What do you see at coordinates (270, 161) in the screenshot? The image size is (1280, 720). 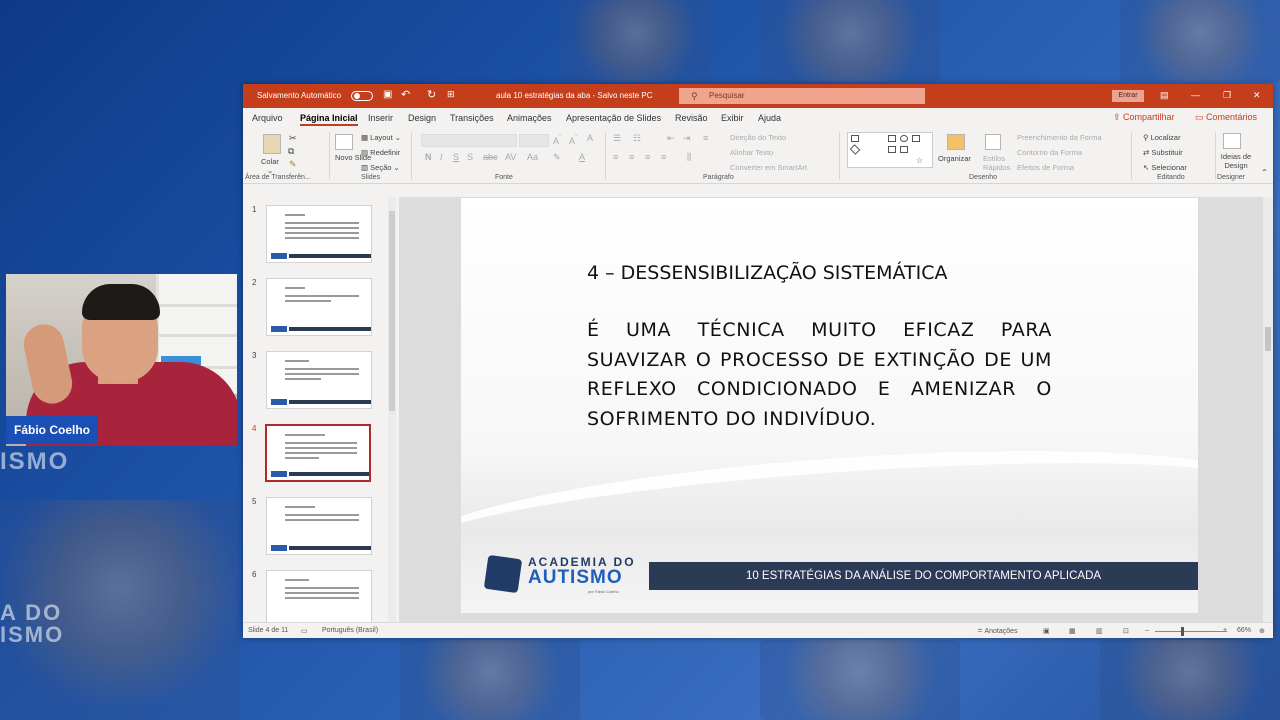 I see `paste-button: Colar` at bounding box center [270, 161].